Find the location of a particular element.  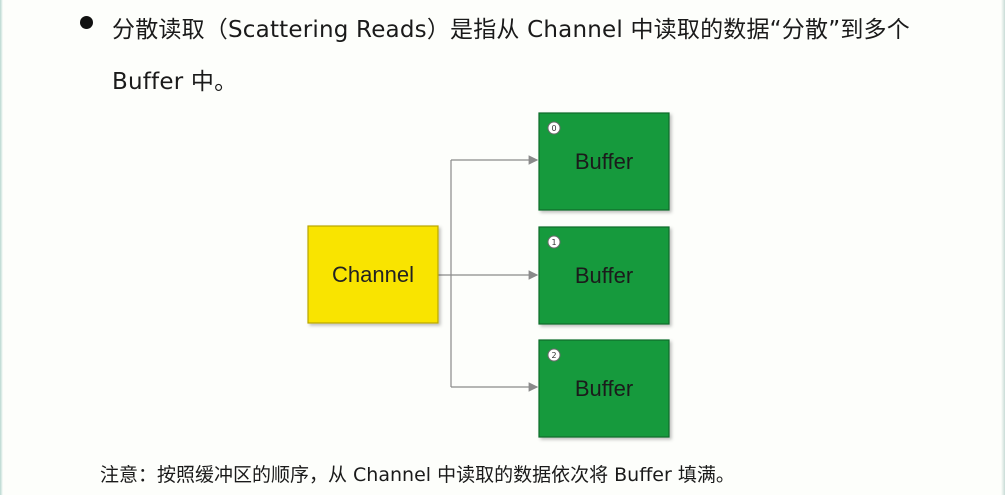

buffer-node-0: 0 Buffer is located at coordinates (604, 161).